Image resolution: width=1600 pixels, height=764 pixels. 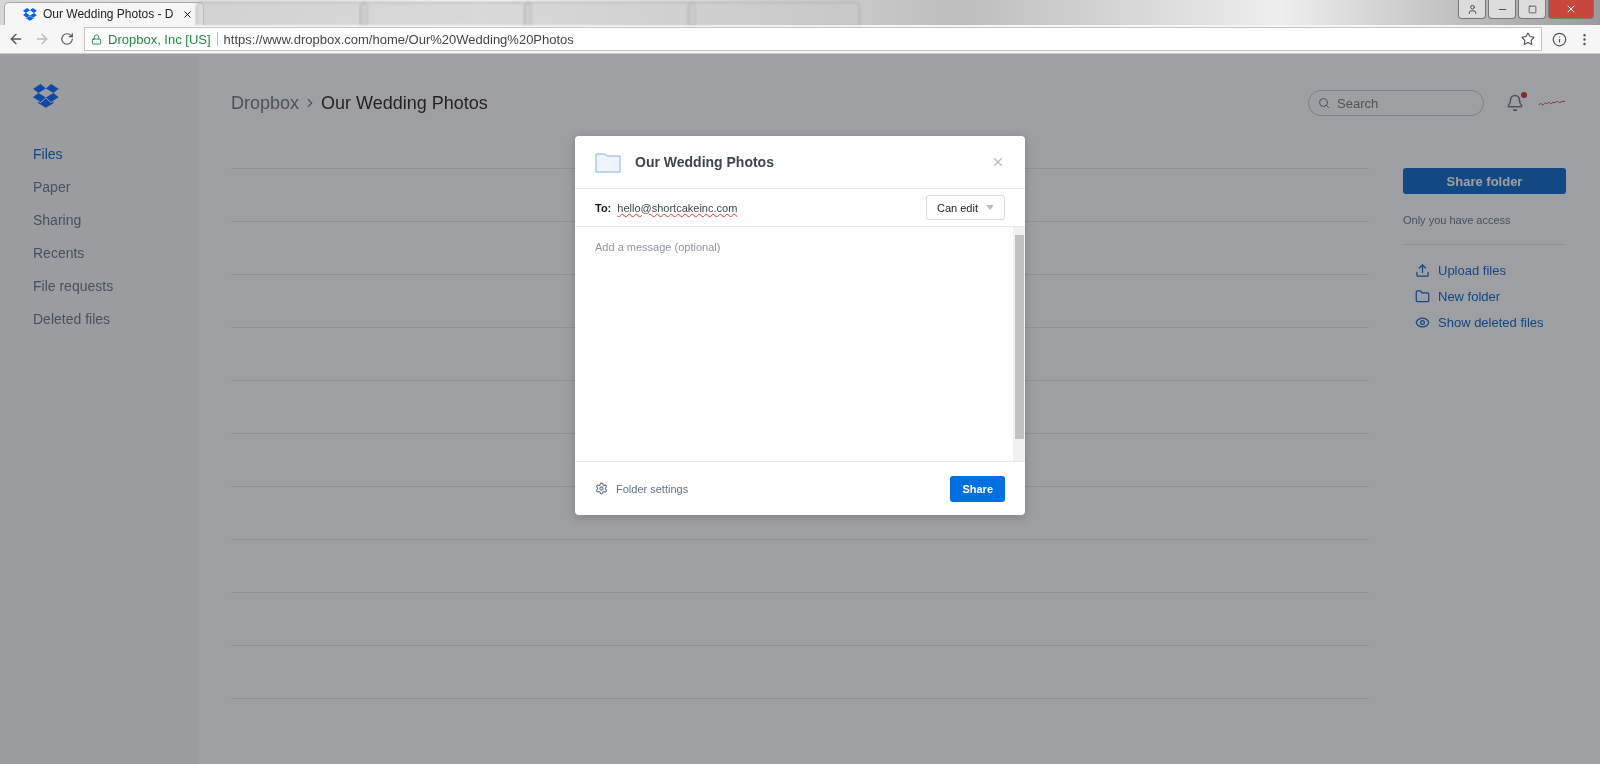 I want to click on action-link: New folder, so click(x=1484, y=296).